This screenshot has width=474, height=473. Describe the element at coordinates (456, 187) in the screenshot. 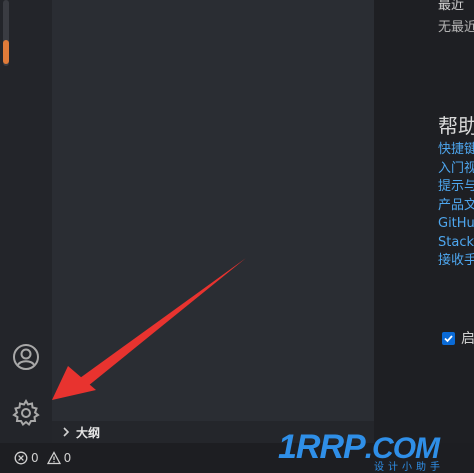

I see `help-link-tips-and-tricks: 提示与` at that location.